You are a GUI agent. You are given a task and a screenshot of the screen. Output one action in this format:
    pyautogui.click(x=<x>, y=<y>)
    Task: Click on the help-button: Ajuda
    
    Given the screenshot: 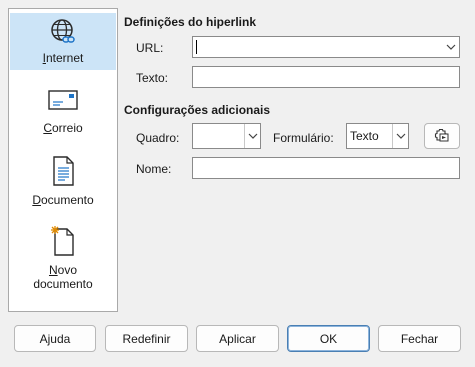 What is the action you would take?
    pyautogui.click(x=55, y=338)
    